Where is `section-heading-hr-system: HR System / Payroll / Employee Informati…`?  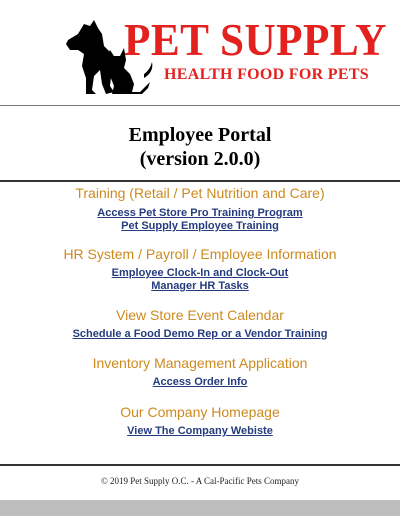
section-heading-hr-system: HR System / Payroll / Employee Informati… is located at coordinates (200, 254).